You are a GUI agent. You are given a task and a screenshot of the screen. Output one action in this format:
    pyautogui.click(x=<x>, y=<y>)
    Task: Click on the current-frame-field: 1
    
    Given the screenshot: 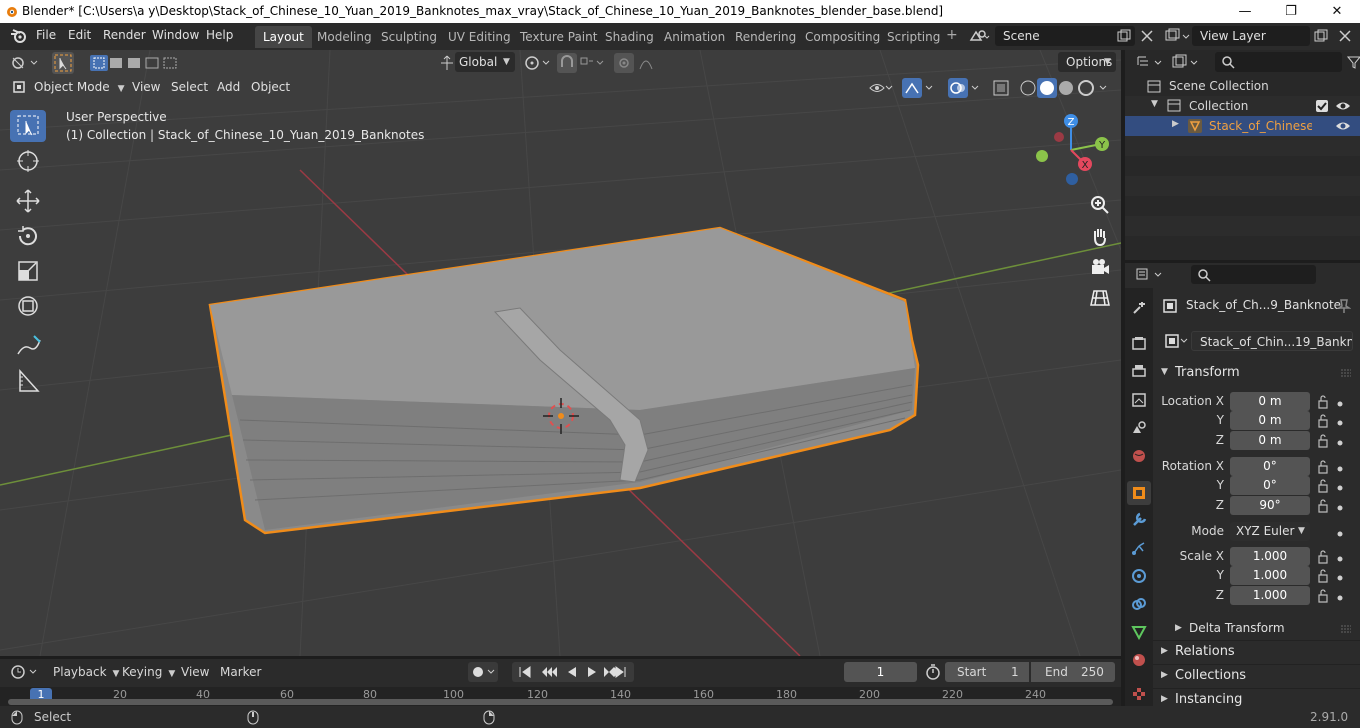 What is the action you would take?
    pyautogui.click(x=880, y=672)
    